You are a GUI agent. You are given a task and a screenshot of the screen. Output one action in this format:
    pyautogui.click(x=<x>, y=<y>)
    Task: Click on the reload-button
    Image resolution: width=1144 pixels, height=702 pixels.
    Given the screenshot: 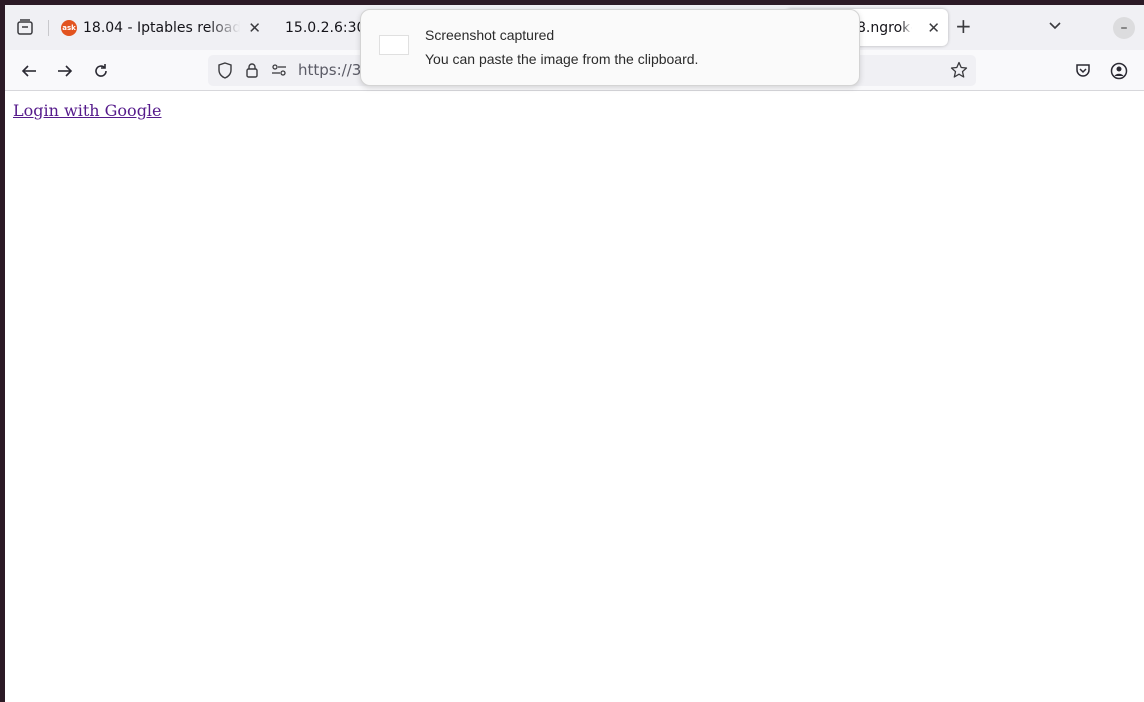 What is the action you would take?
    pyautogui.click(x=101, y=71)
    